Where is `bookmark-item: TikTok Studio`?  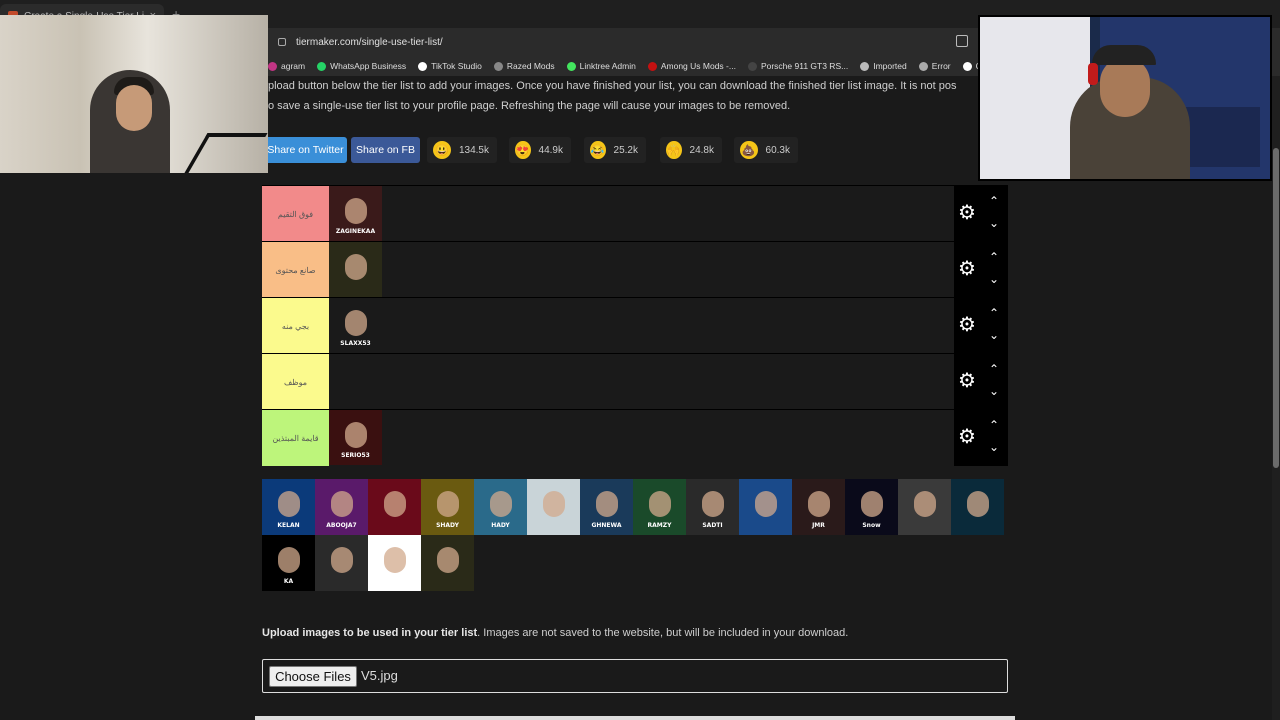
bookmark-item: TikTok Studio is located at coordinates (450, 66).